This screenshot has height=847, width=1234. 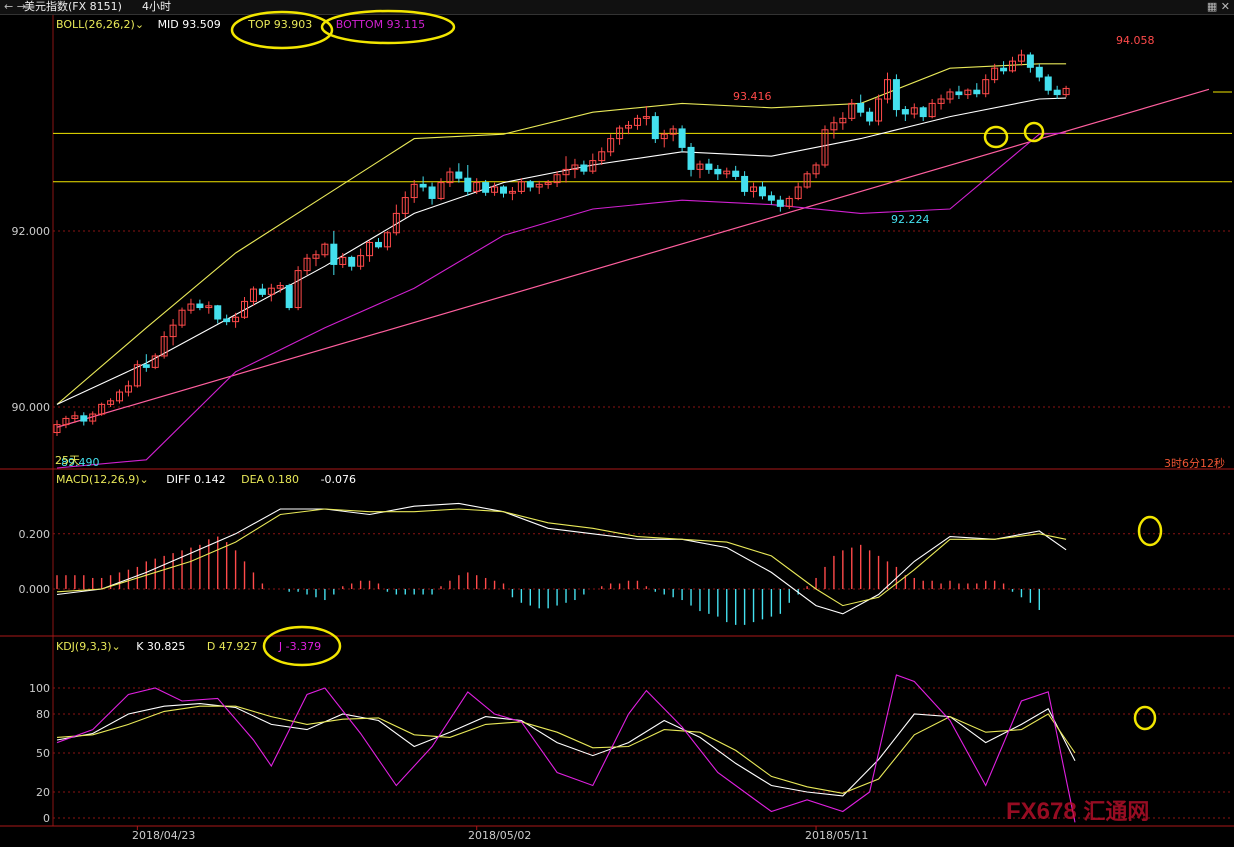 I want to click on x-axis-label: 2018/04/23, so click(x=164, y=835).